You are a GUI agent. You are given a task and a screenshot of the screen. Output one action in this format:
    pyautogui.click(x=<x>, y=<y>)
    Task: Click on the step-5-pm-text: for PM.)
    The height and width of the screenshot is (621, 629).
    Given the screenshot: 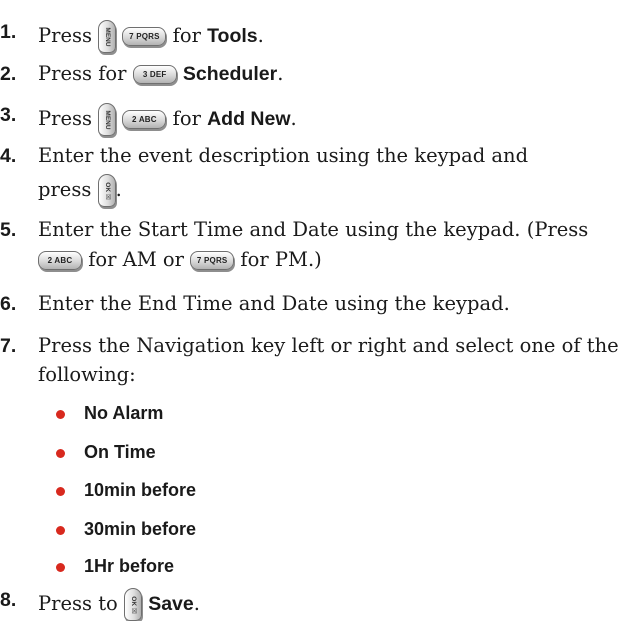 What is the action you would take?
    pyautogui.click(x=281, y=259)
    